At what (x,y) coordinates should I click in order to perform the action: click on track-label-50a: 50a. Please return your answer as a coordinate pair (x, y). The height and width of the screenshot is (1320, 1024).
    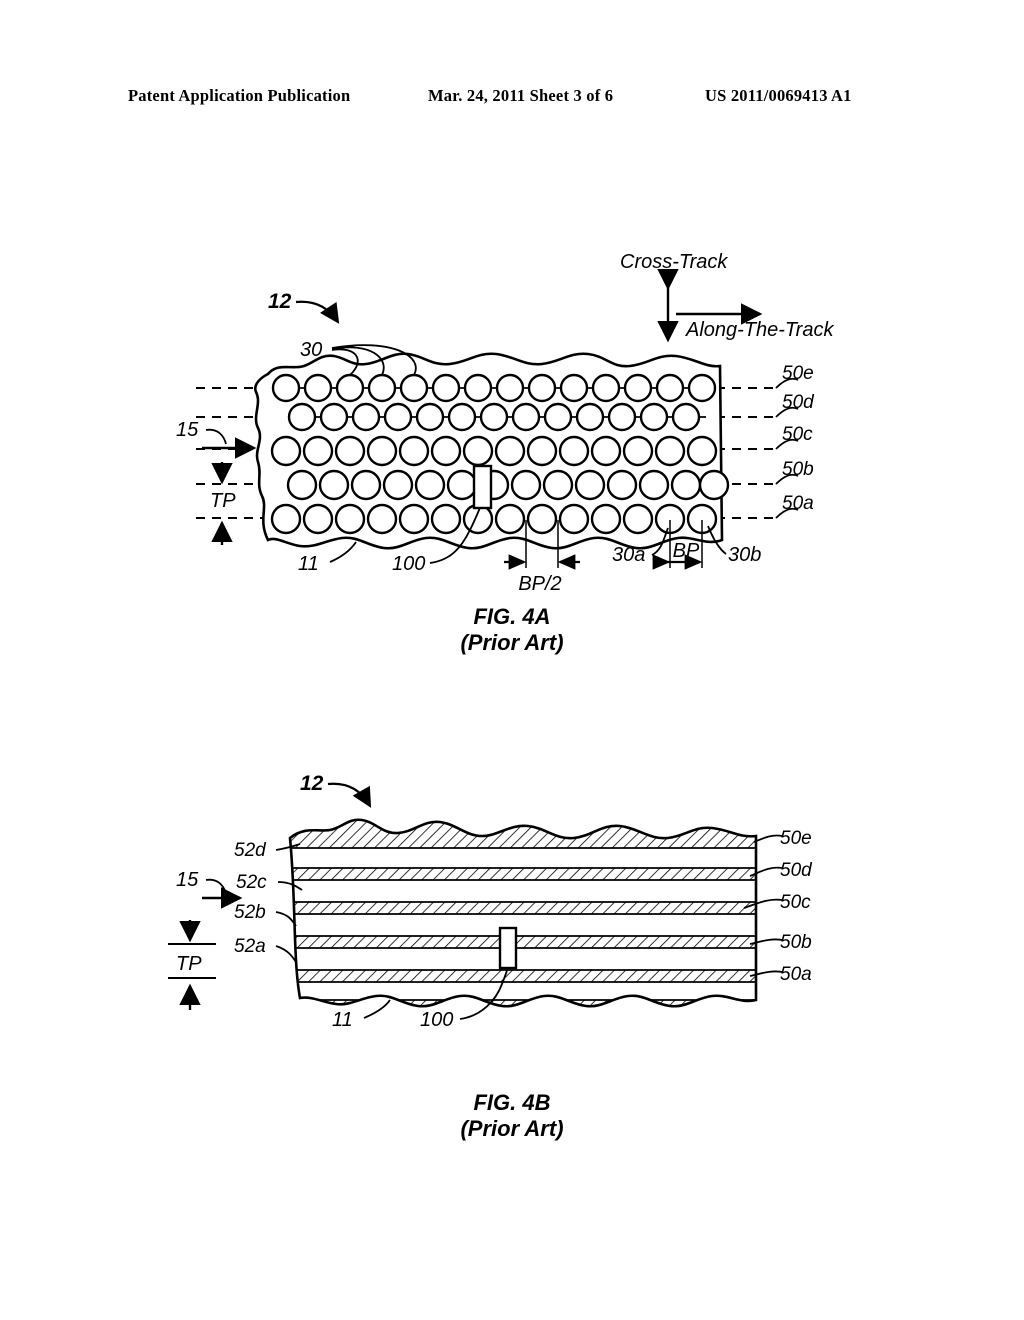
    Looking at the image, I should click on (798, 503).